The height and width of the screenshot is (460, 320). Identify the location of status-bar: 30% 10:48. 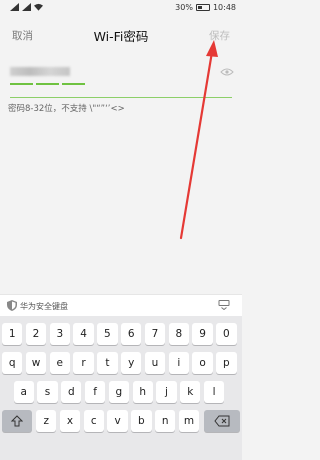
(121, 8).